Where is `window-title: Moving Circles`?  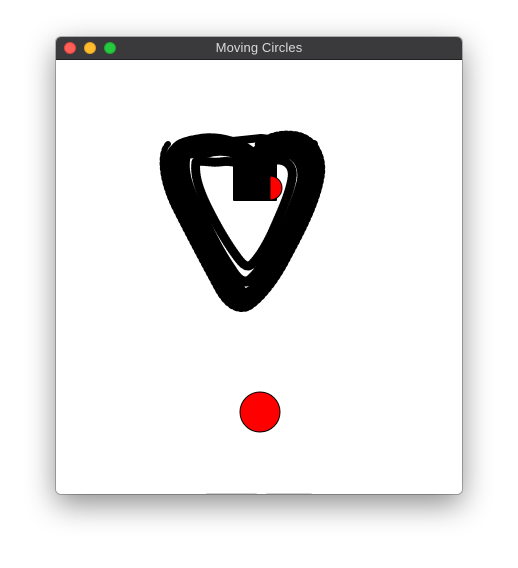 window-title: Moving Circles is located at coordinates (259, 47).